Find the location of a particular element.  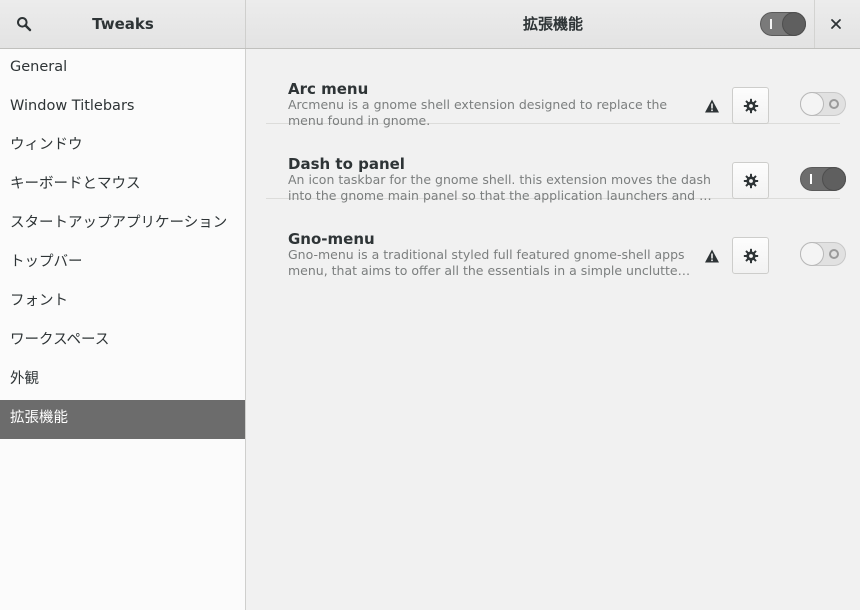

sidebar-item-keyboard-mouse: キーボードとマウス is located at coordinates (122, 185).